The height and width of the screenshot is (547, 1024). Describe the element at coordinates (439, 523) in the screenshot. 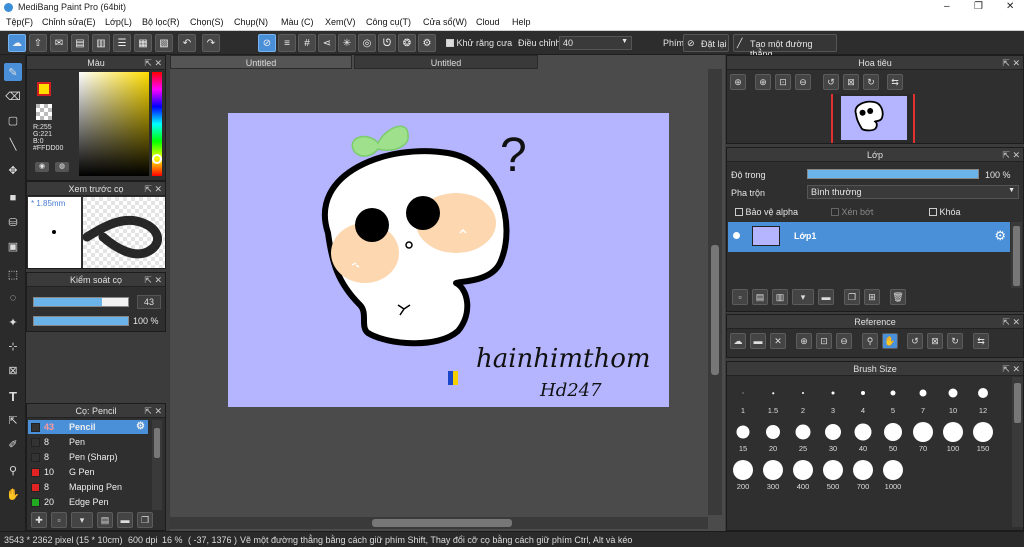

I see `canvas-horizontal-scrollbar` at that location.